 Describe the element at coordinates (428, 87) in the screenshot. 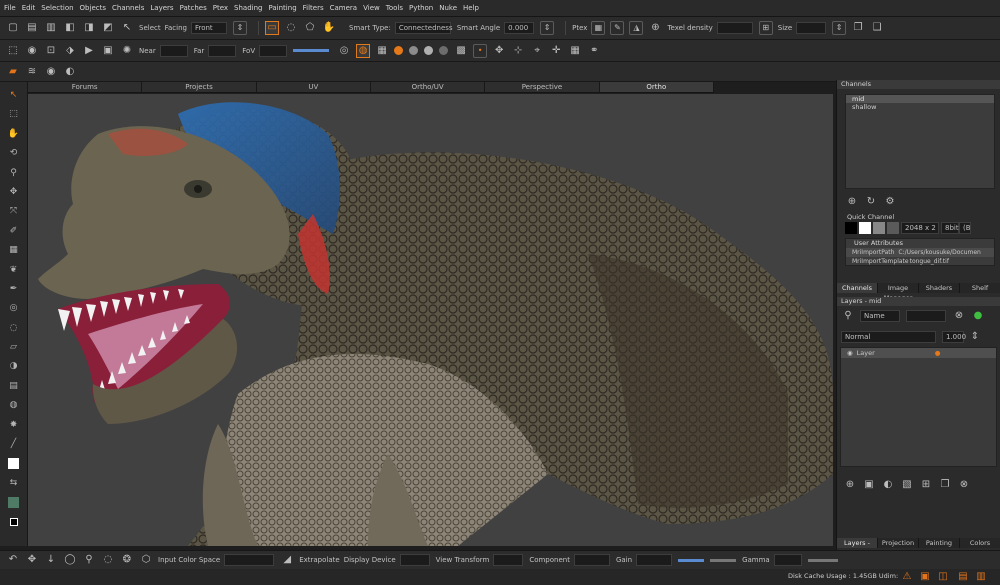

I see `tab-ortho-uv: Ortho/UV` at that location.